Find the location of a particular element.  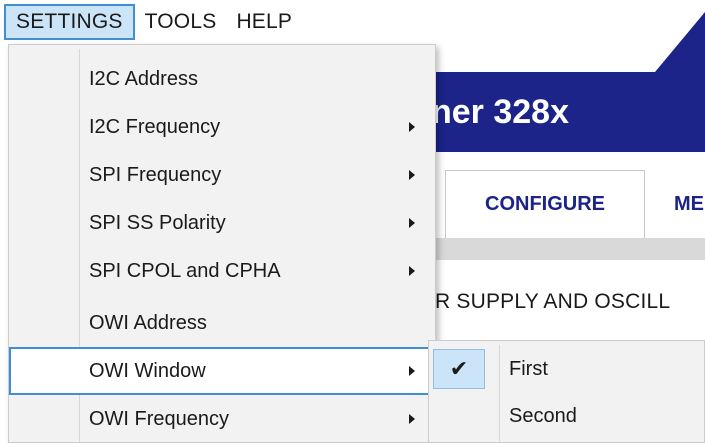

menu-item-label: OWI Window is located at coordinates (147, 370).